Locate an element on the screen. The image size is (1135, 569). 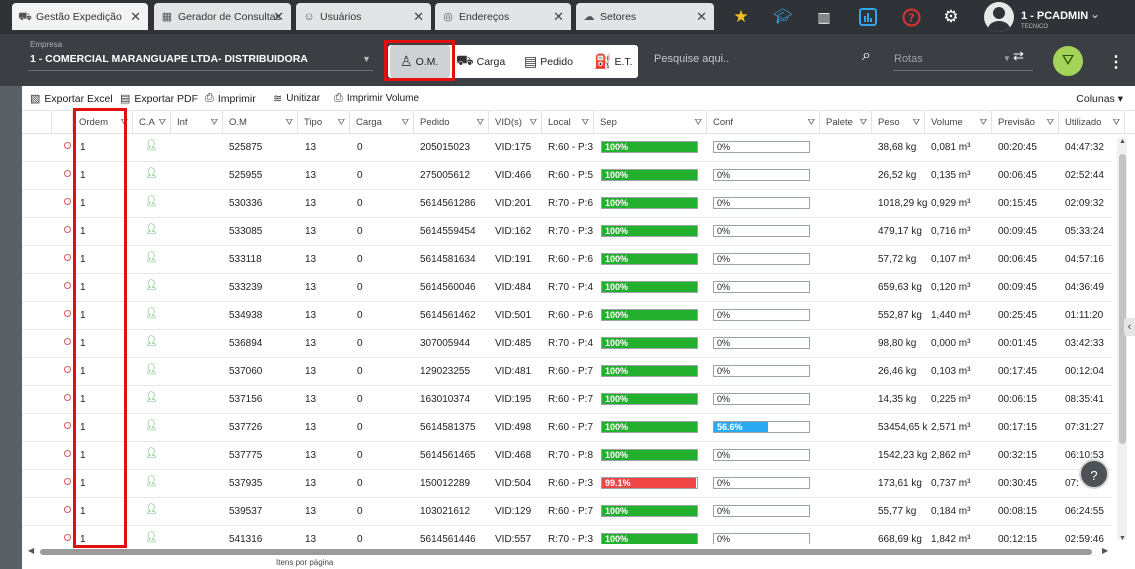
sep-progress-bar: 100% is located at coordinates (649, 371).